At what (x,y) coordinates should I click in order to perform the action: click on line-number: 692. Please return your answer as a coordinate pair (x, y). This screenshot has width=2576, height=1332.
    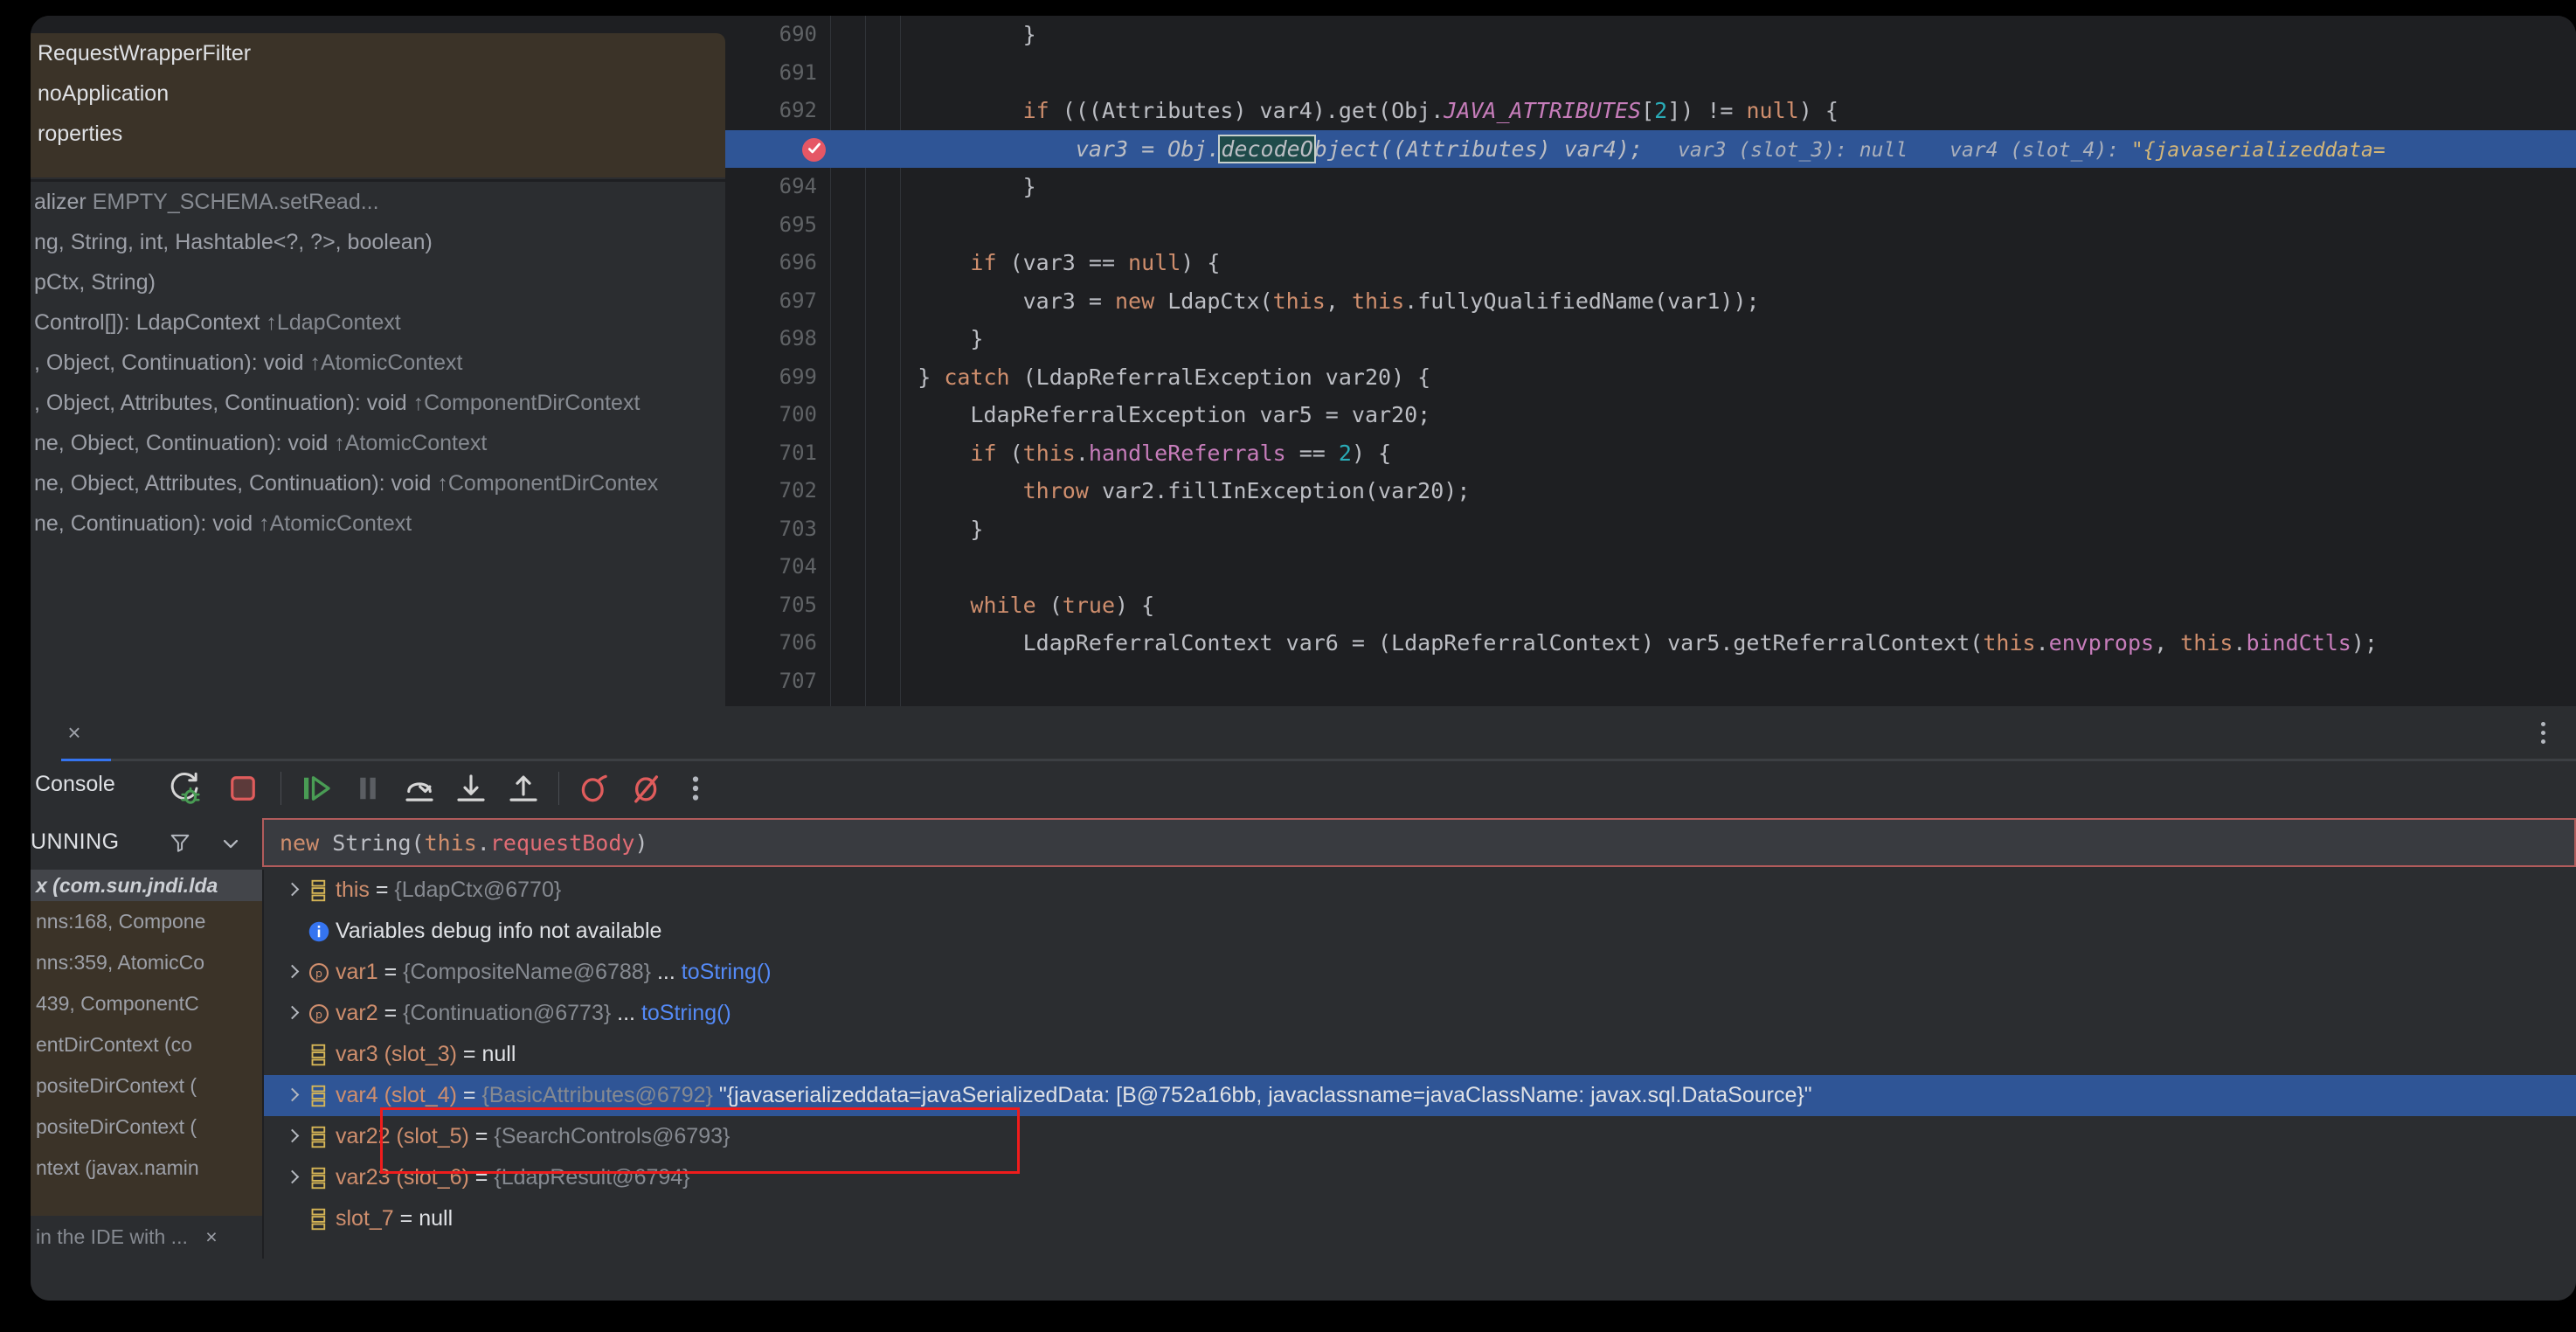
    Looking at the image, I should click on (798, 110).